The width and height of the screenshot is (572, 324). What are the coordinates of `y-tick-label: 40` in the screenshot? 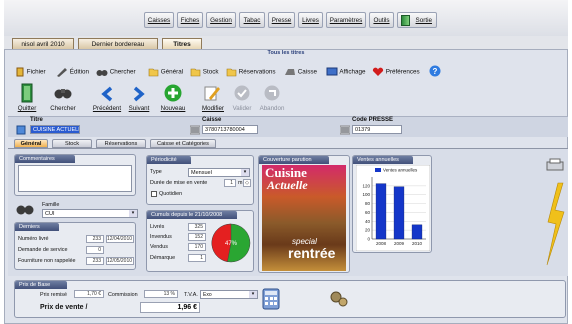 It's located at (368, 221).